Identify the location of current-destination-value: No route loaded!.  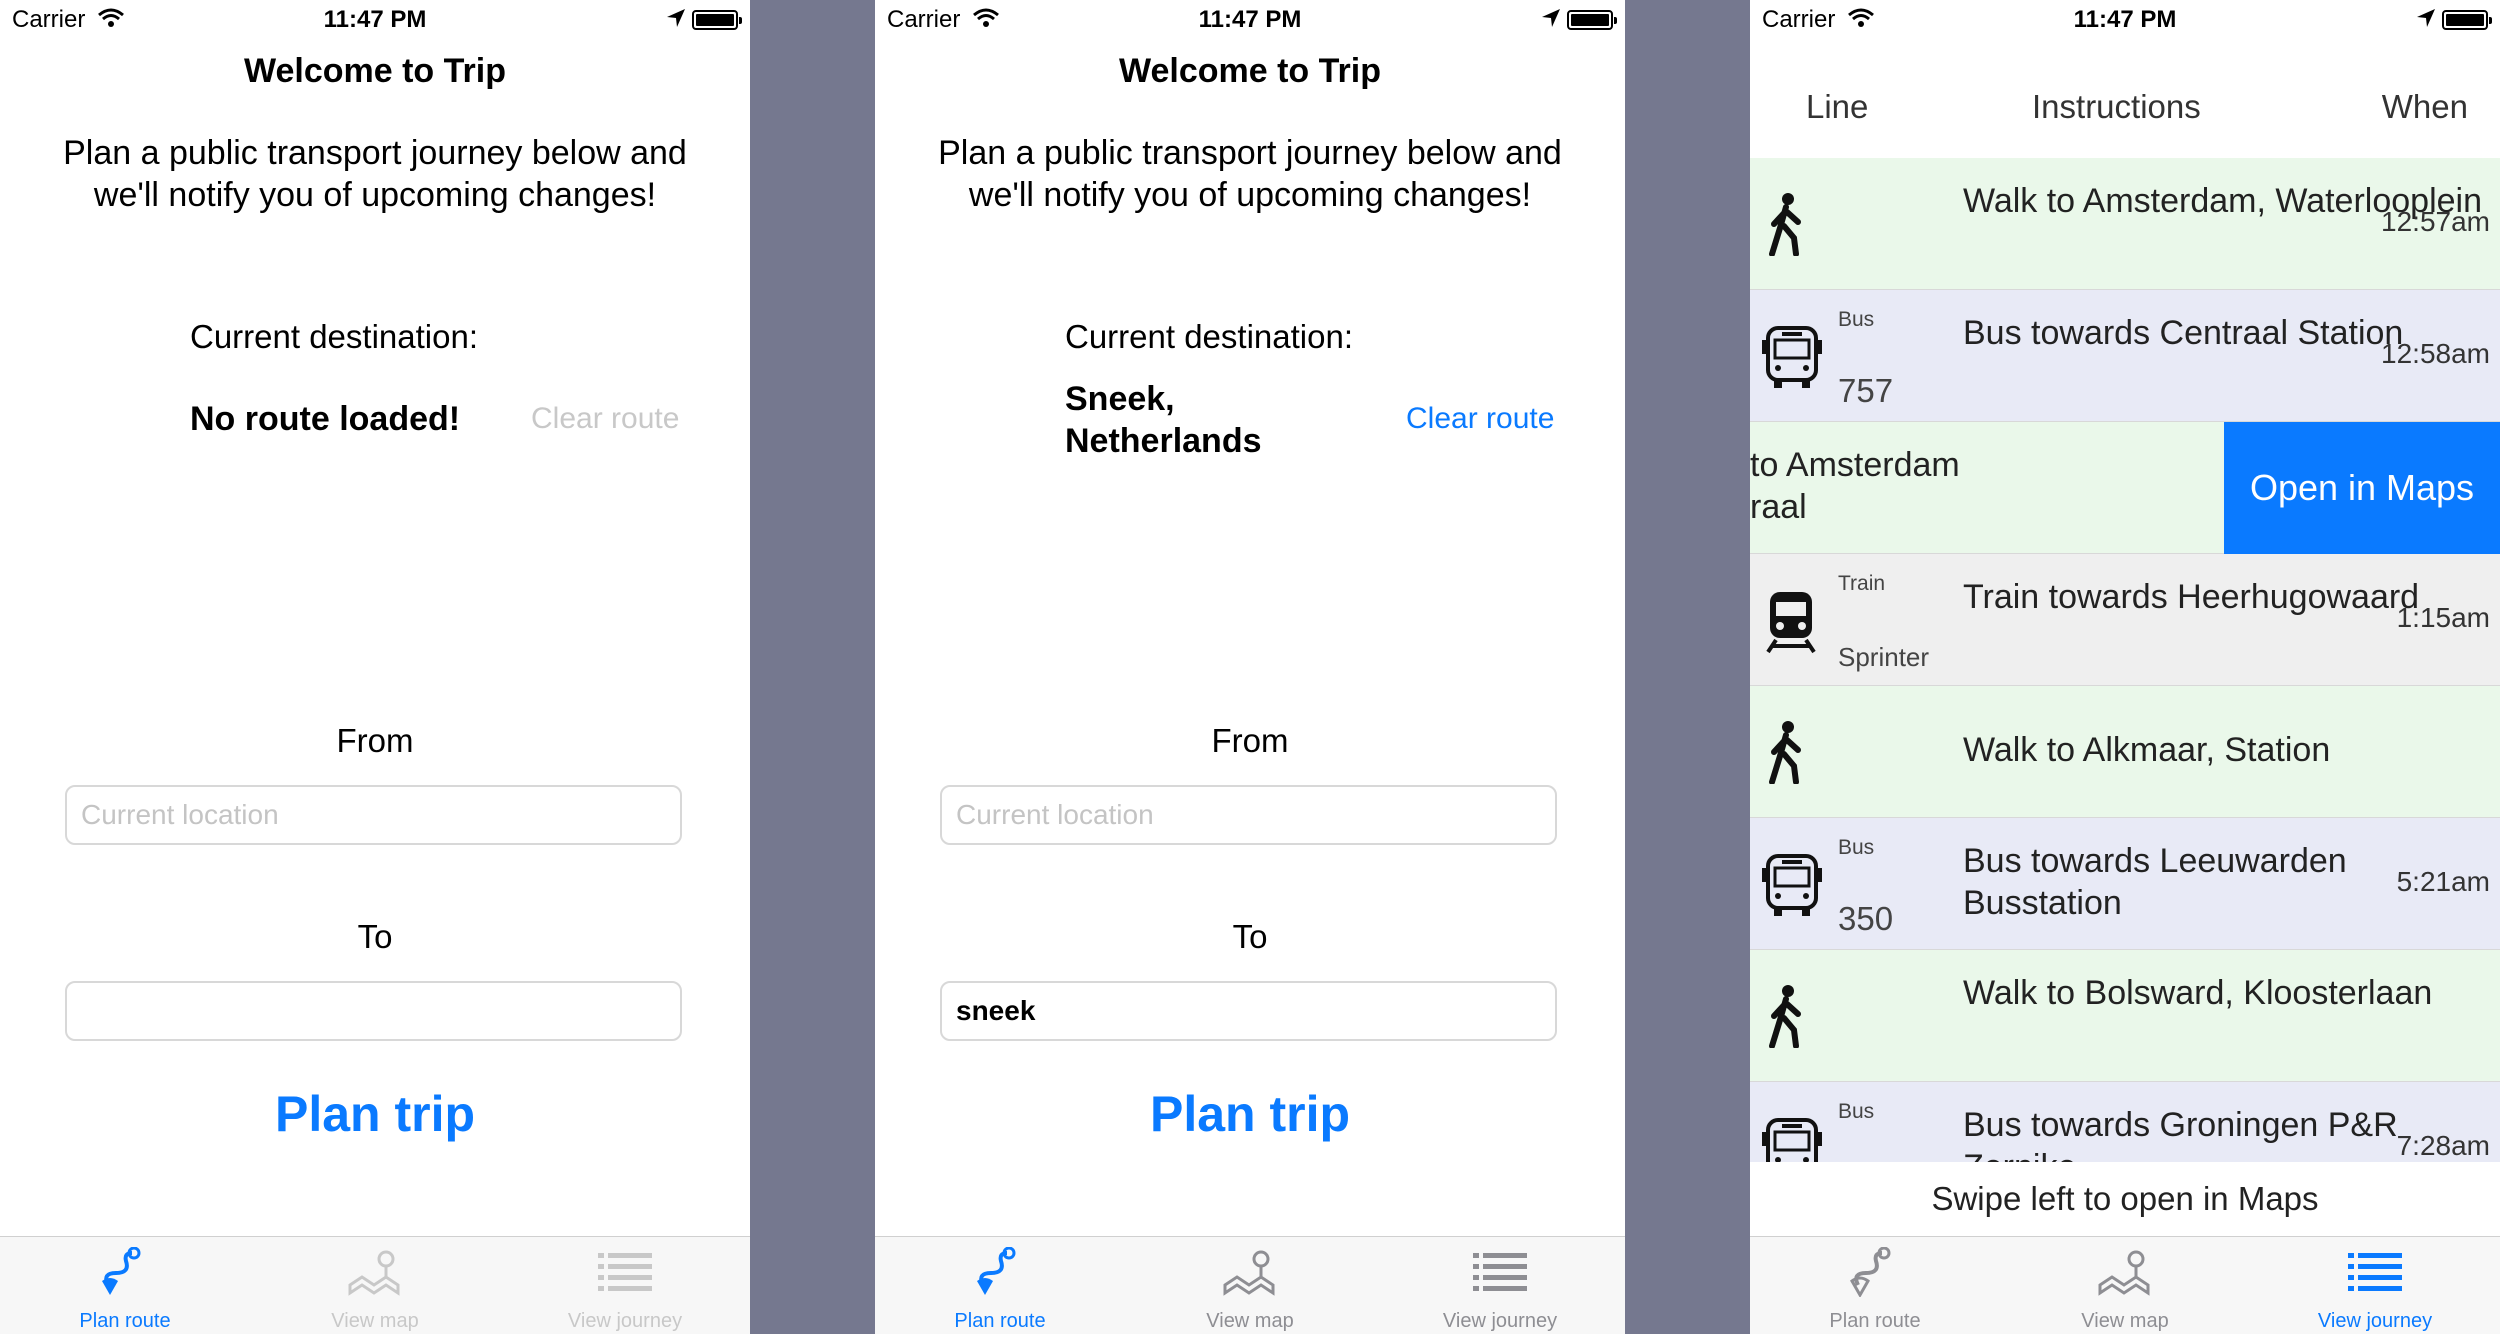
(325, 419).